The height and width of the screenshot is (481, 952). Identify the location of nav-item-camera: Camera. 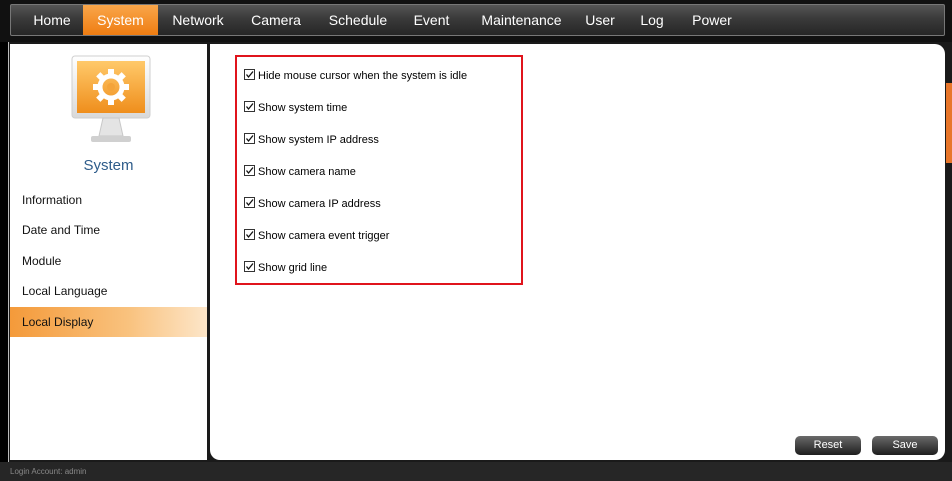
(276, 20).